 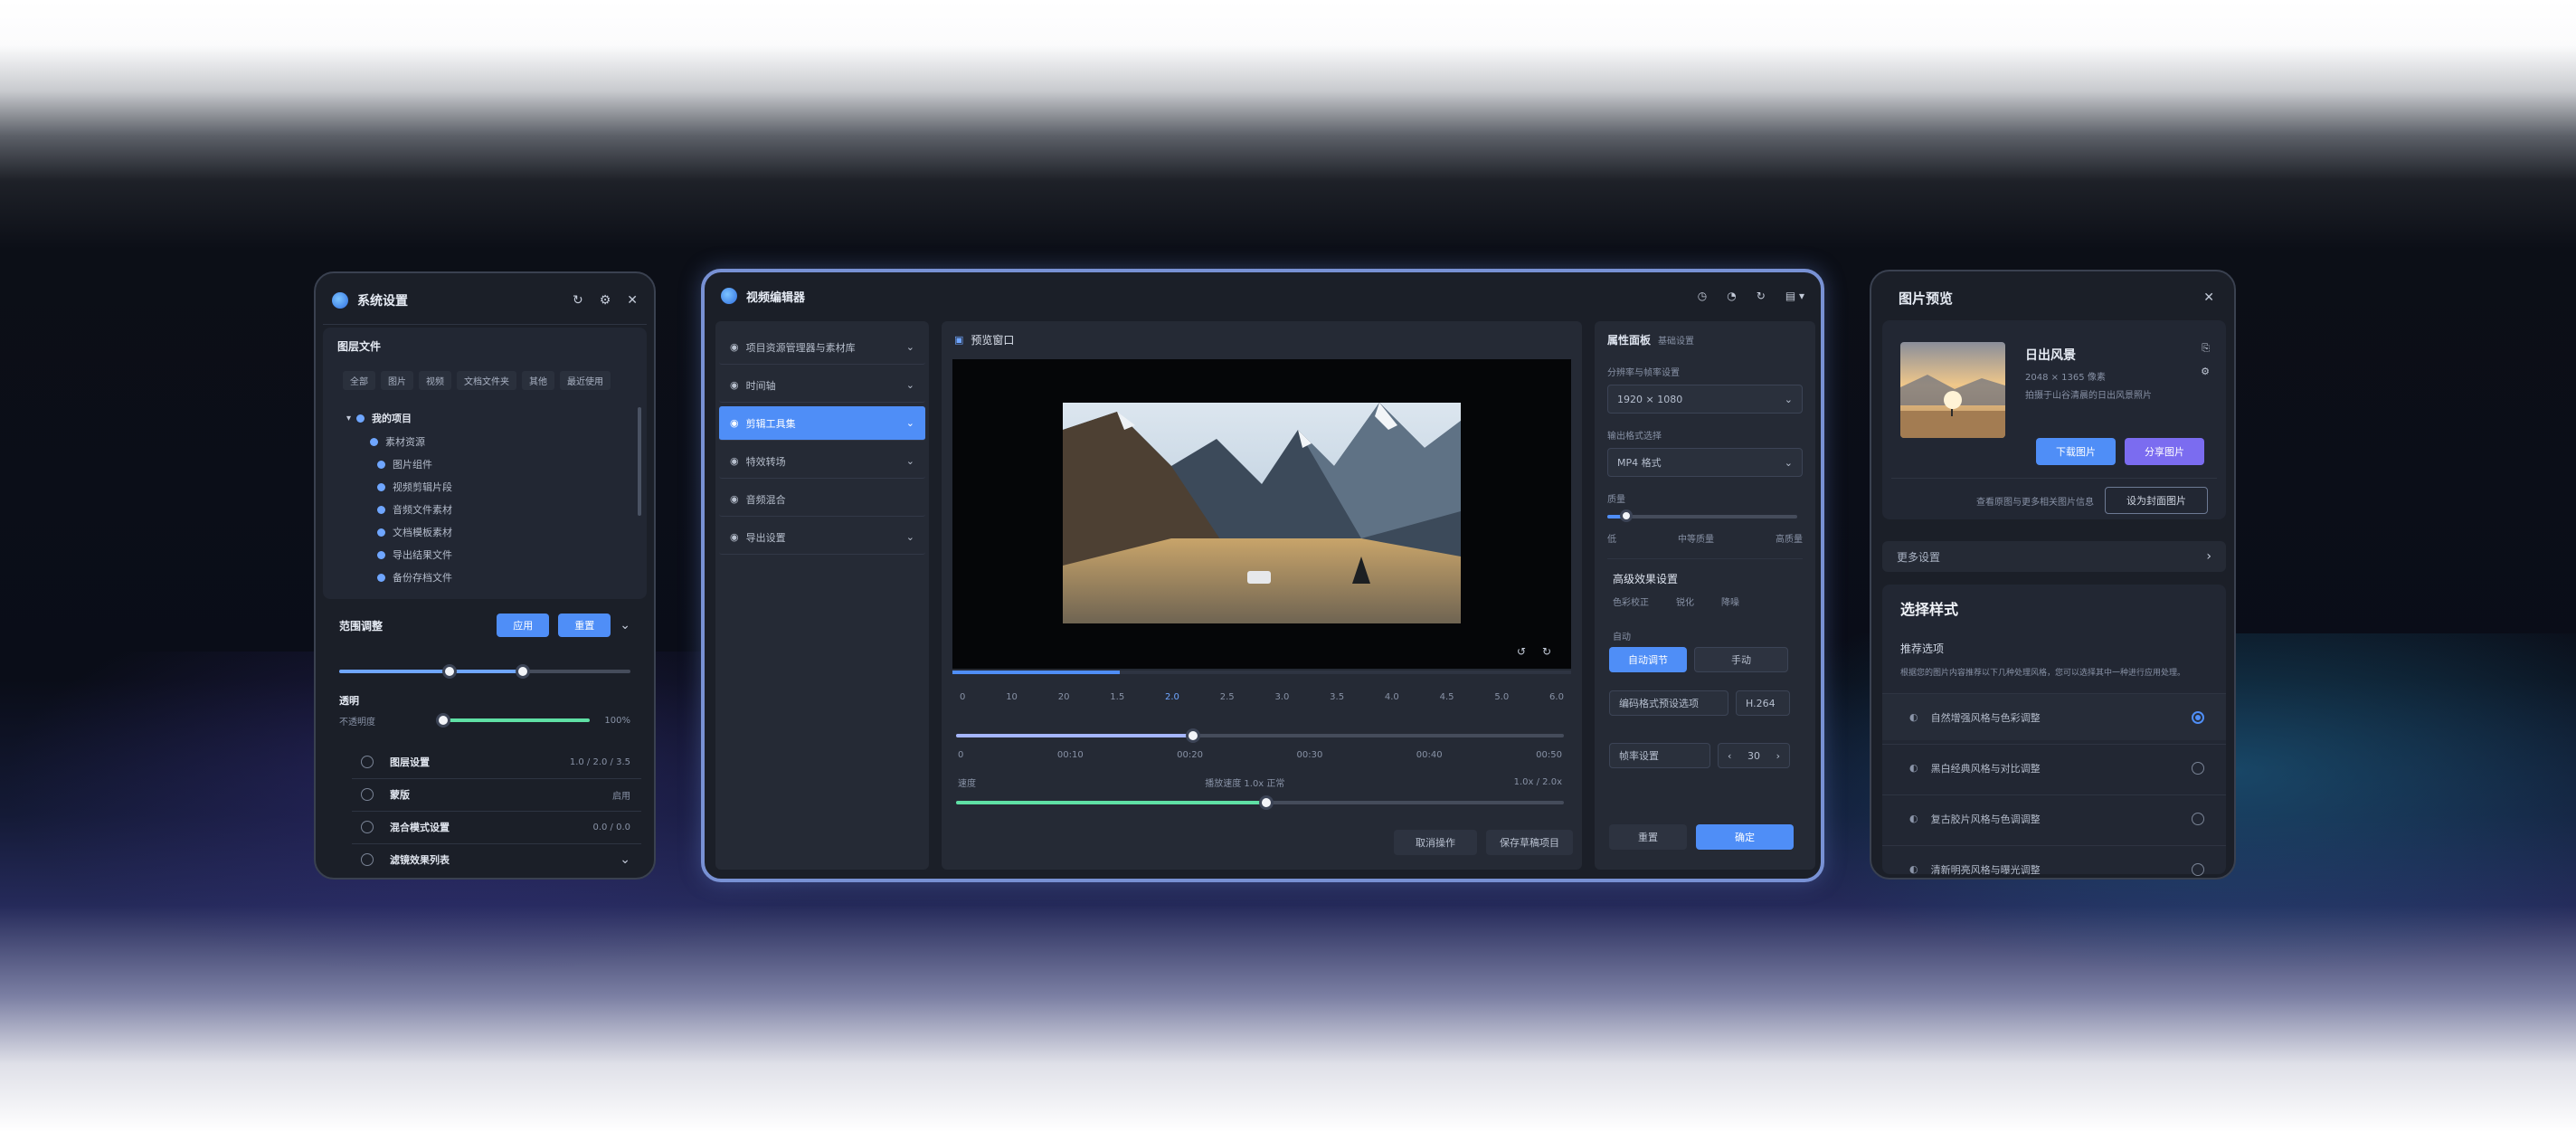 I want to click on codec-select: 编码格式预设选项, so click(x=1668, y=703).